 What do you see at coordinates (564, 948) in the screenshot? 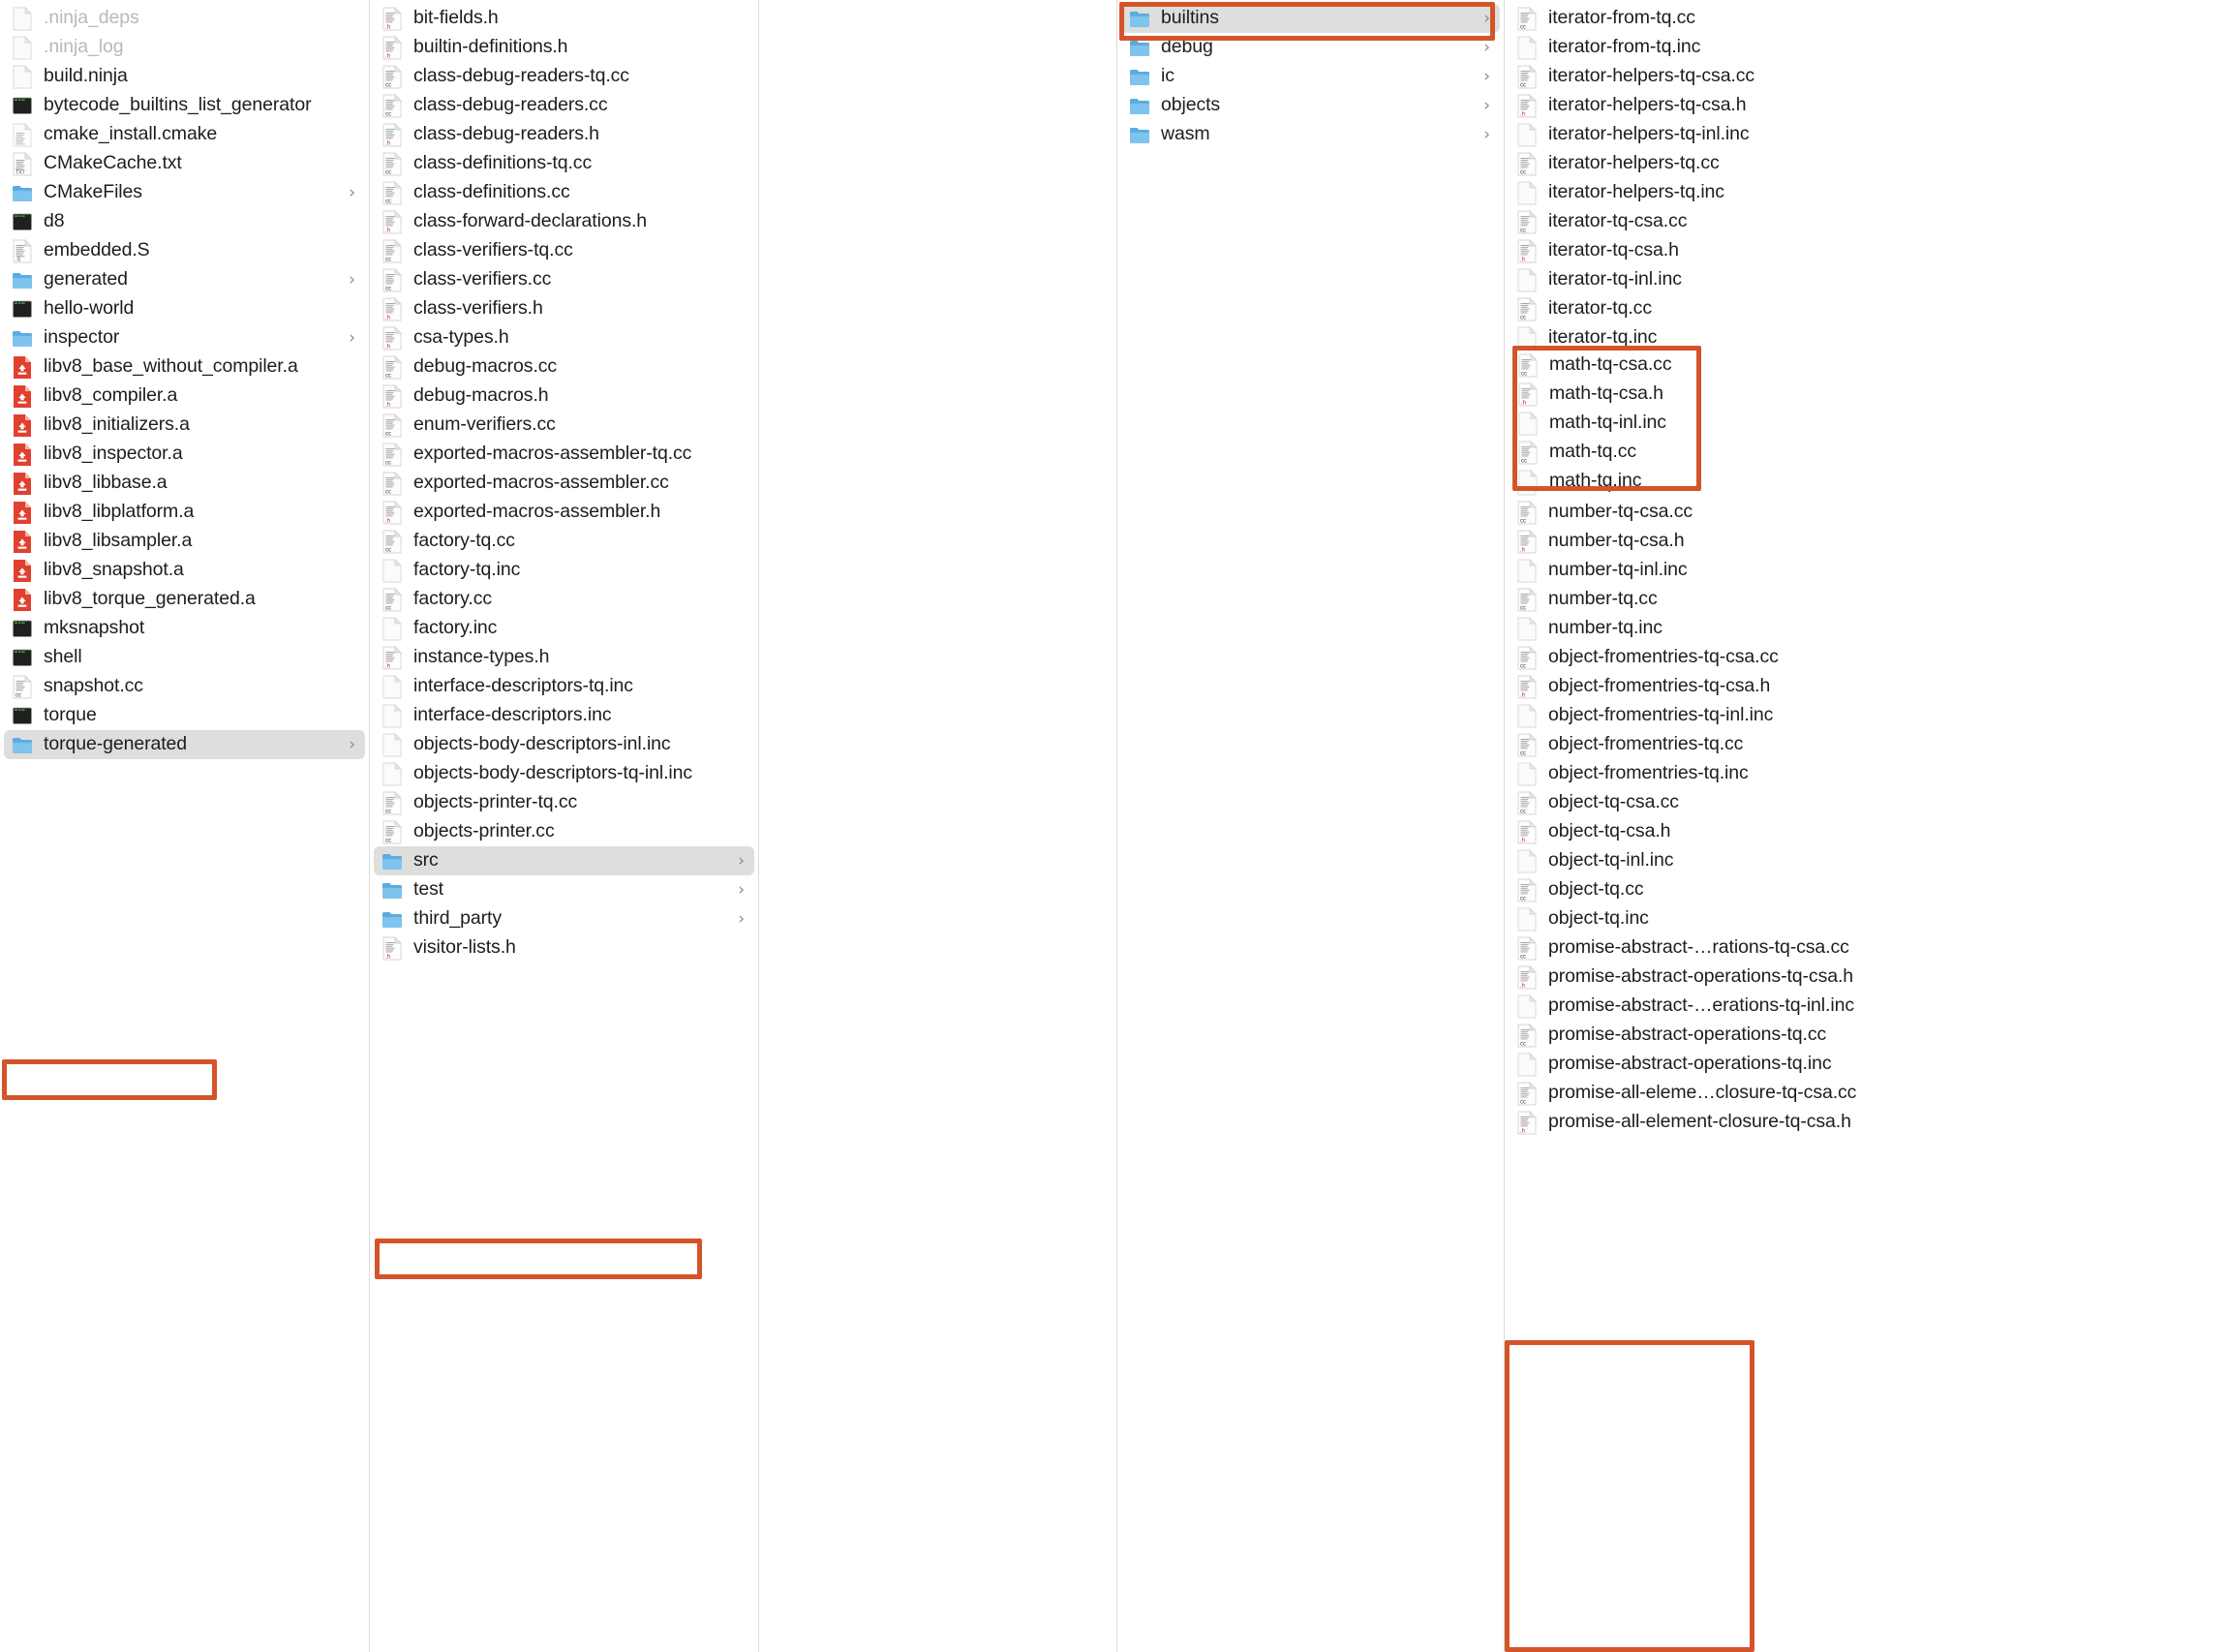
I see `file-row: .h visitor-lists.h` at bounding box center [564, 948].